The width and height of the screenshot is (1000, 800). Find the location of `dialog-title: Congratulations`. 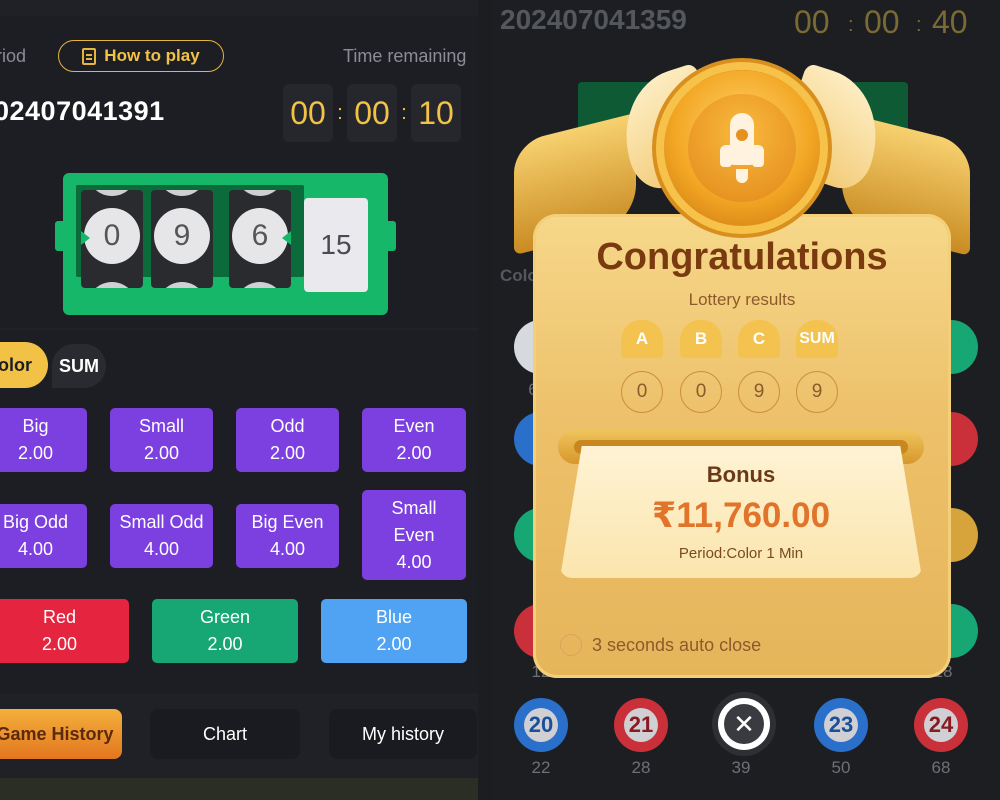

dialog-title: Congratulations is located at coordinates (742, 257).